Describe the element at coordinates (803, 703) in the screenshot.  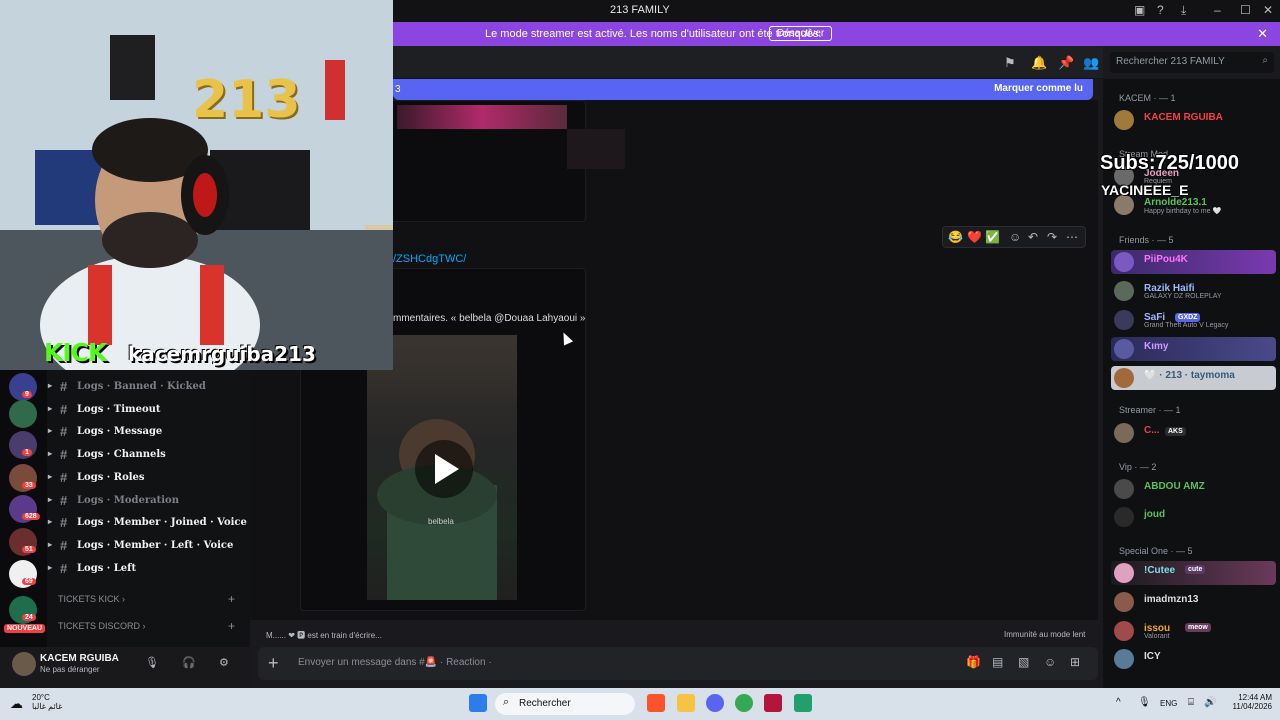
I see `app-icon` at that location.